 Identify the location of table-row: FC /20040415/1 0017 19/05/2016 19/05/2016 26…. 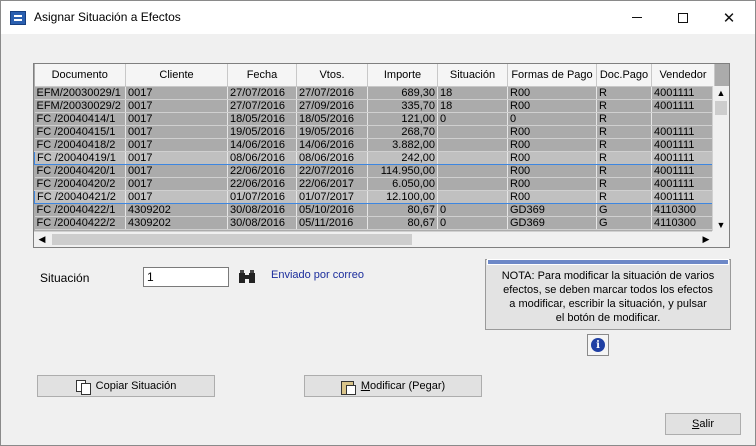
(374, 132).